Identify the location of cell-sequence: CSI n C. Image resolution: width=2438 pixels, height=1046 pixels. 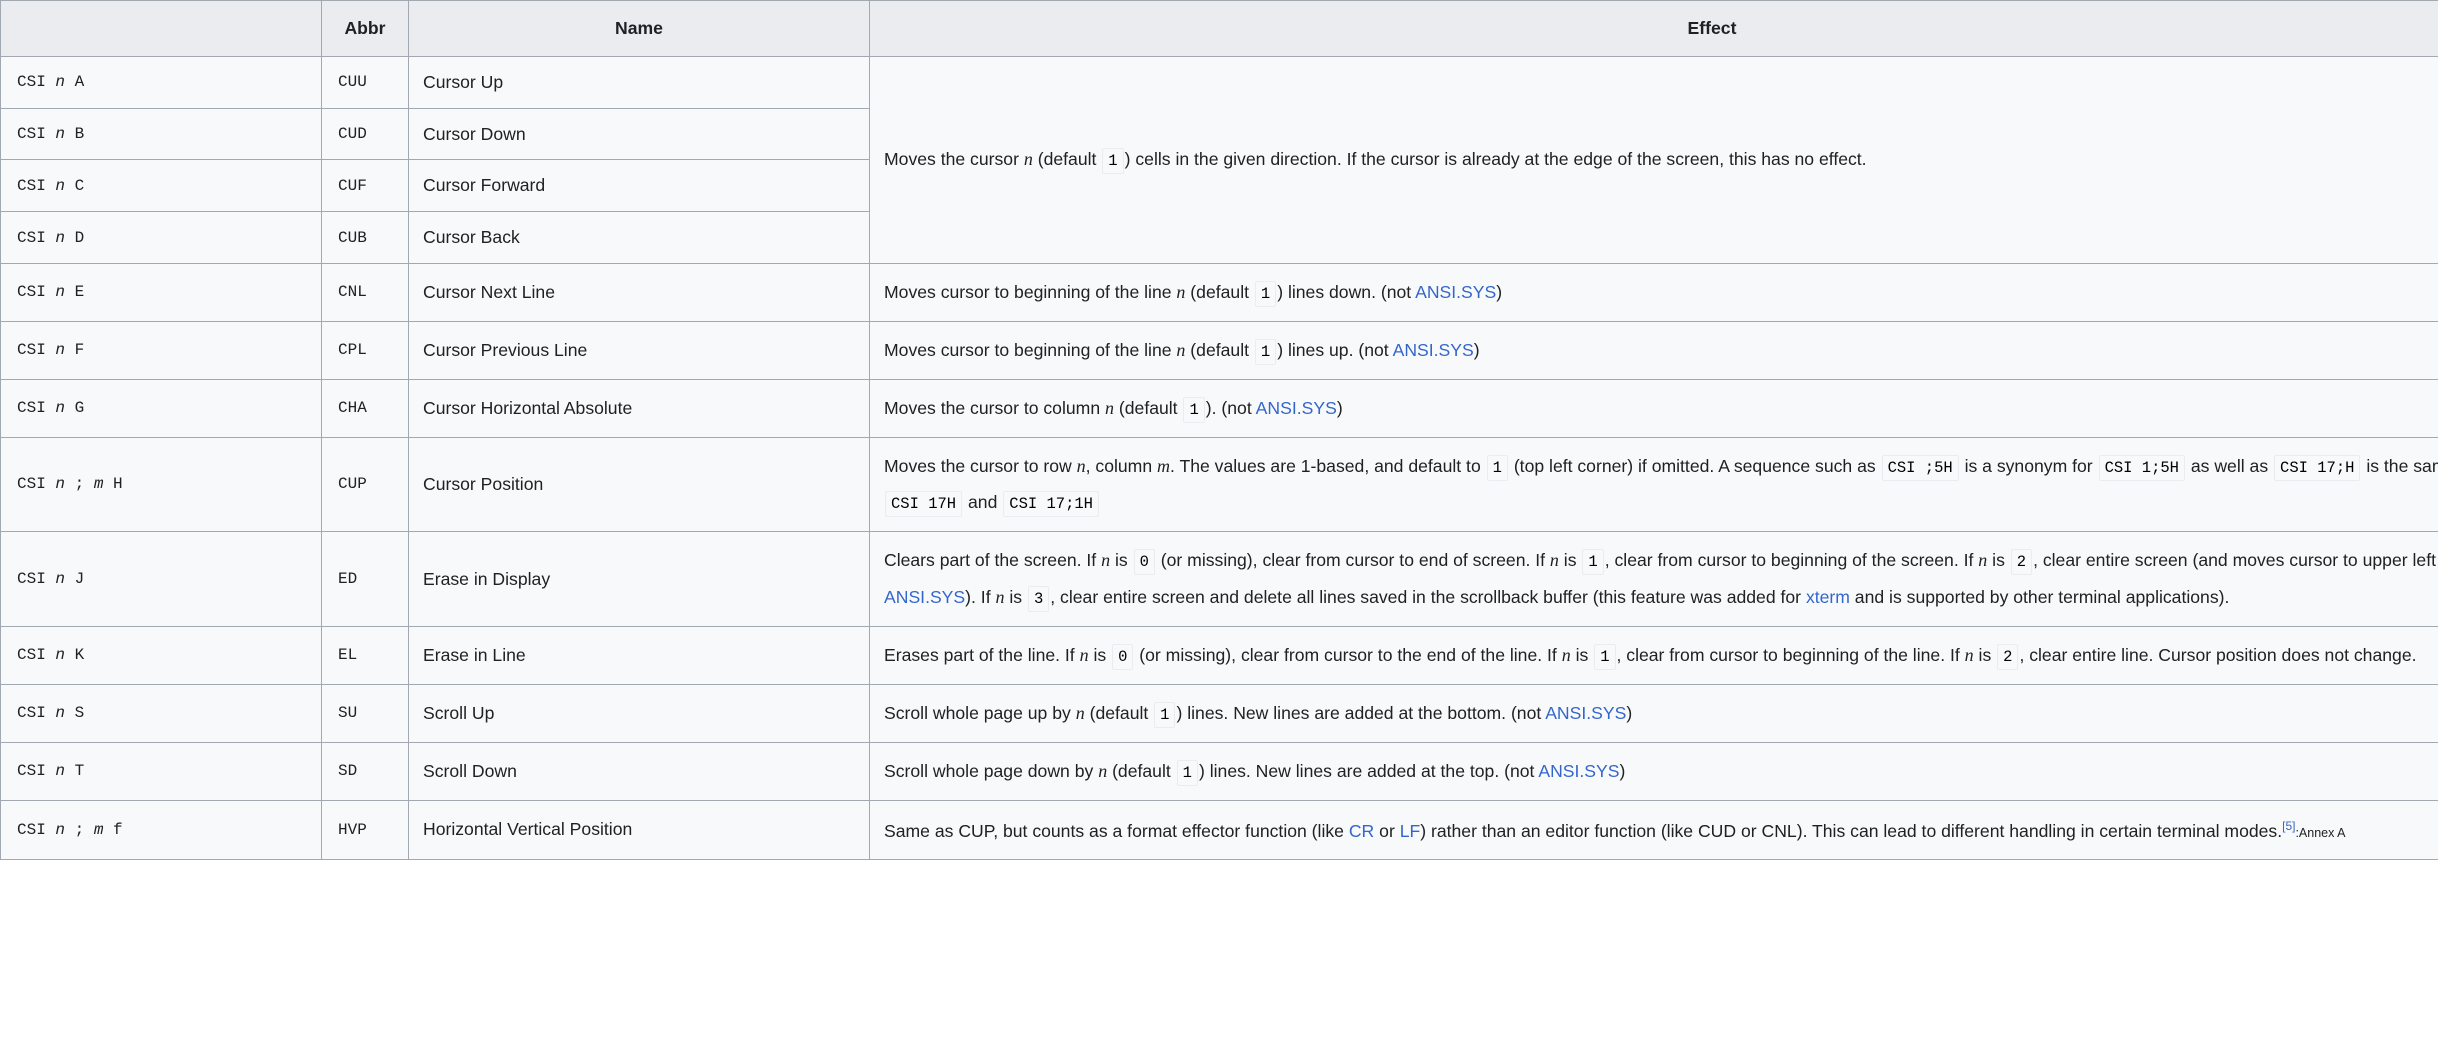
(161, 186).